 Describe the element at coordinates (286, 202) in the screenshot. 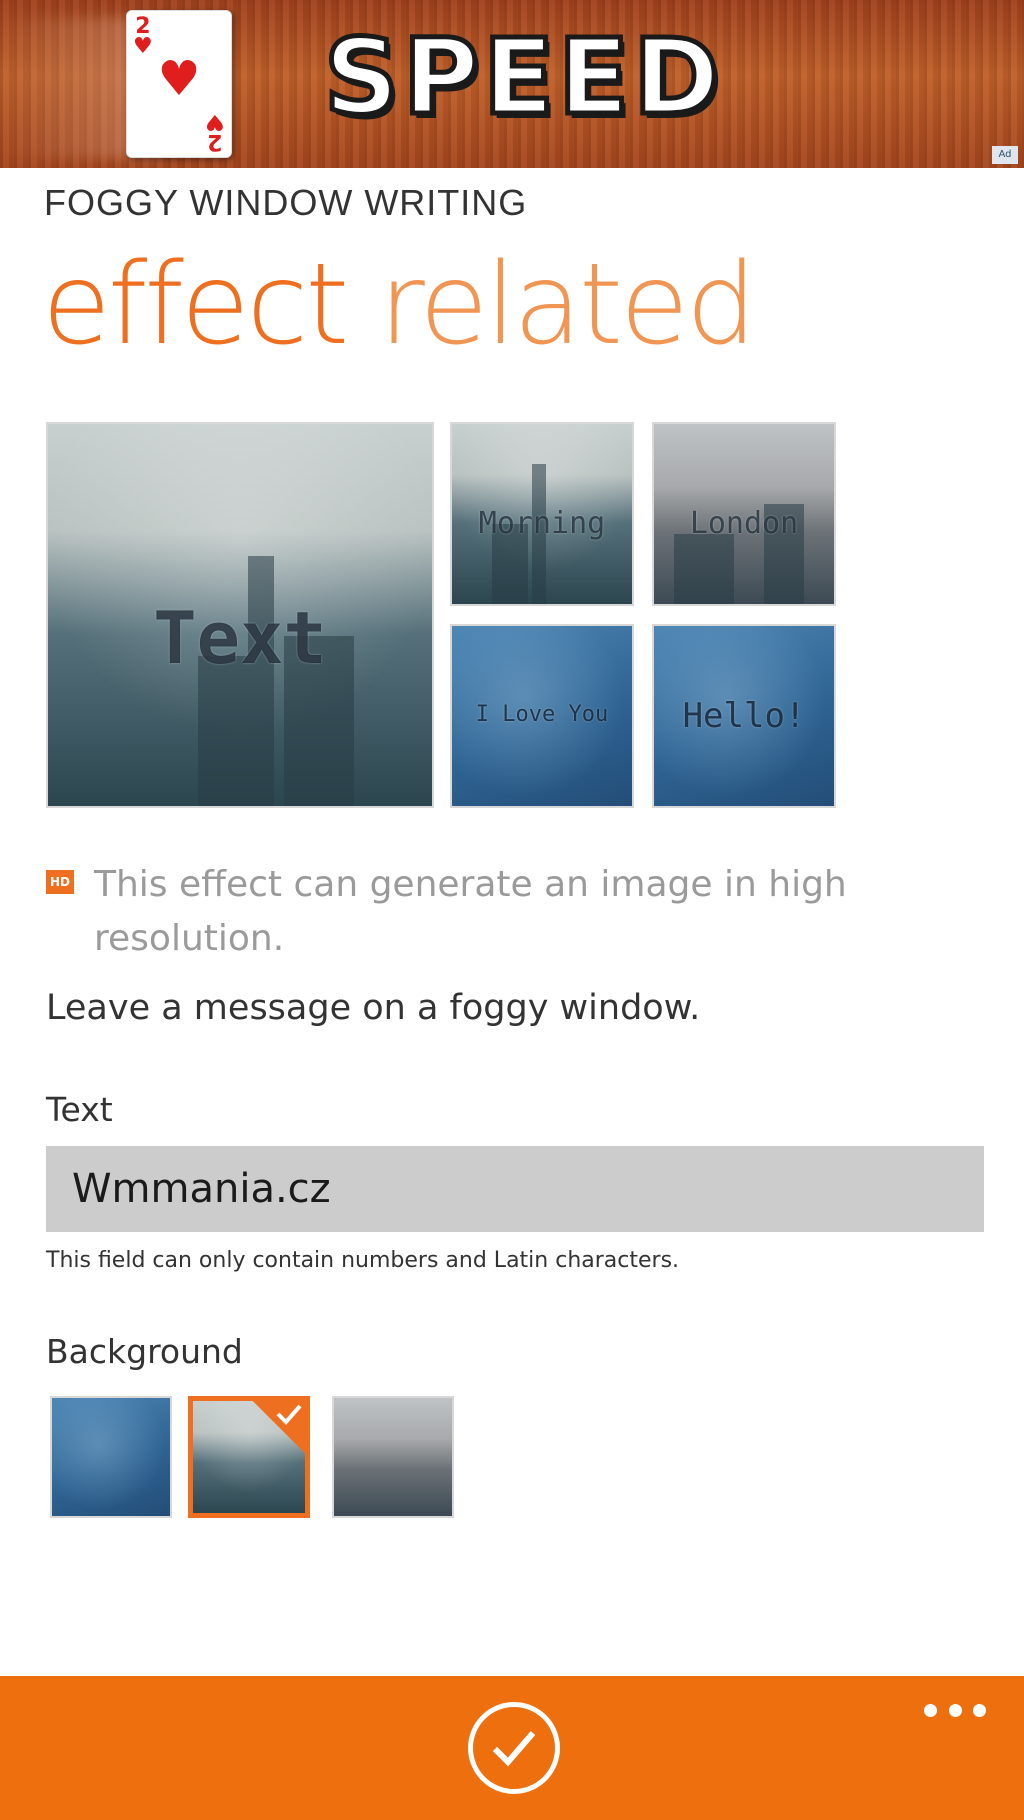

I see `app-title: FOGGY WINDOW WRITING` at that location.